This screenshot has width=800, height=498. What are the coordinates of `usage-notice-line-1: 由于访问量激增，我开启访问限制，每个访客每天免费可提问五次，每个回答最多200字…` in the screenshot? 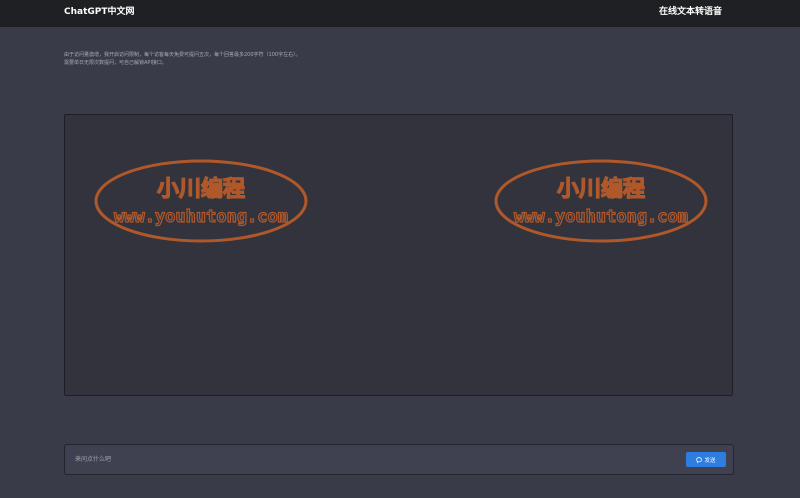 It's located at (182, 55).